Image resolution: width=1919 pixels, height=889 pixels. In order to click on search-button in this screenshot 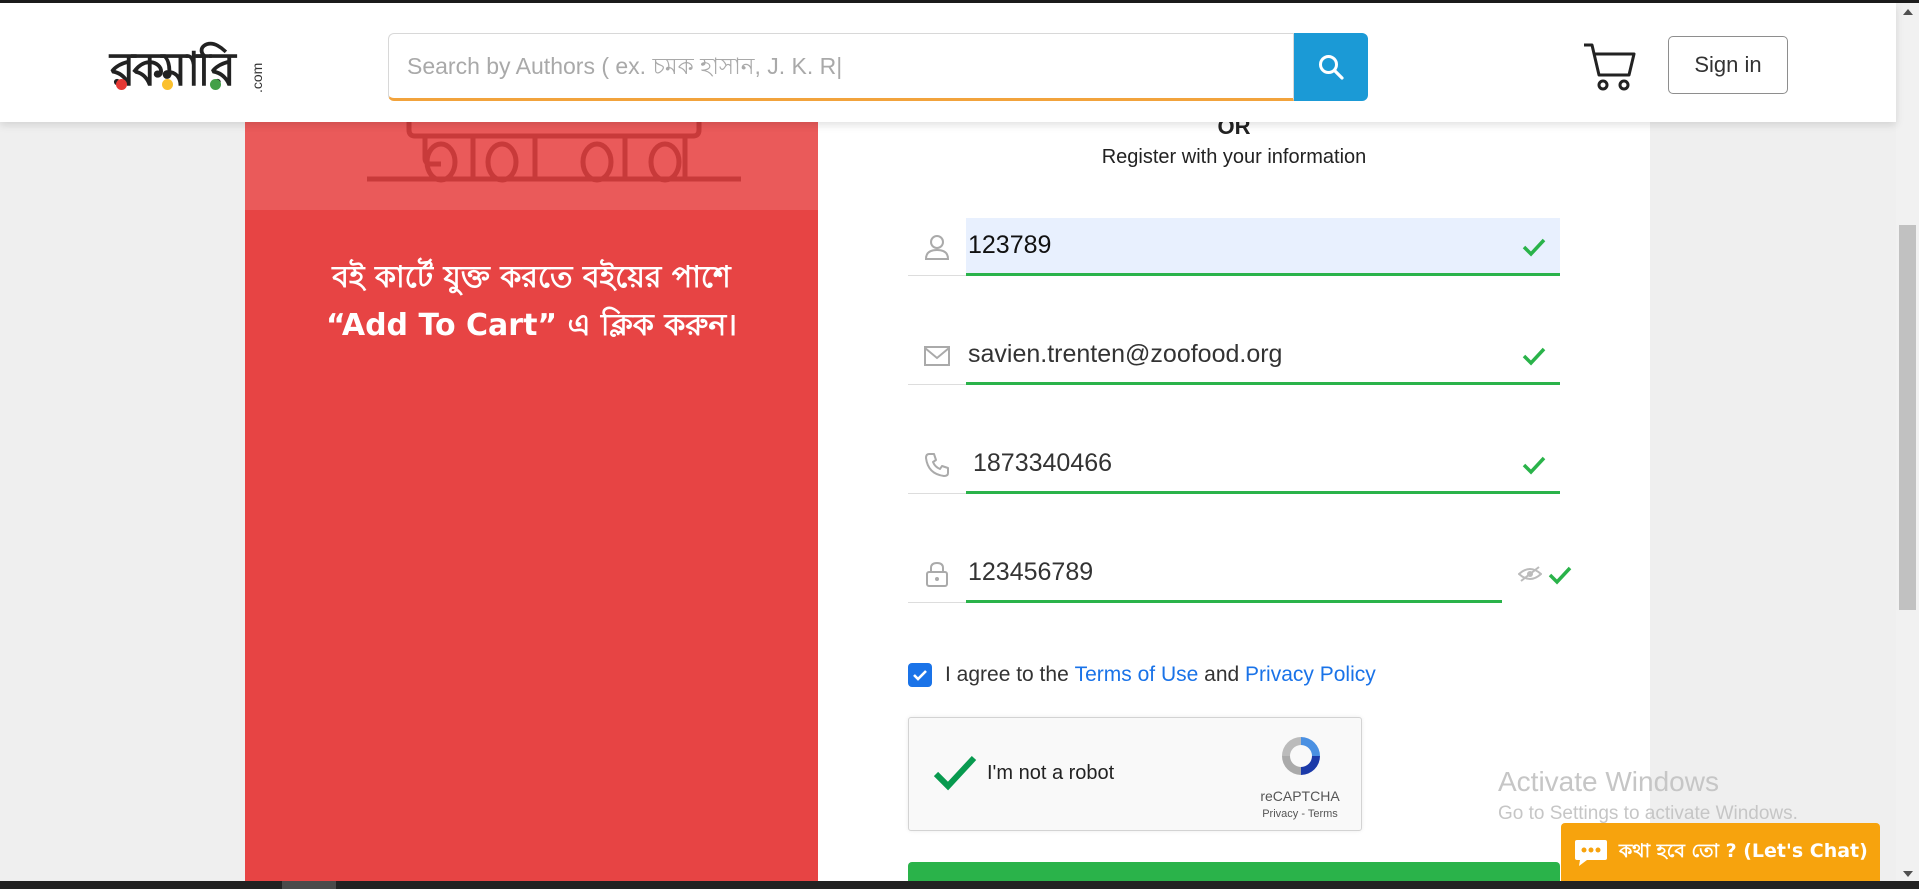, I will do `click(1331, 67)`.